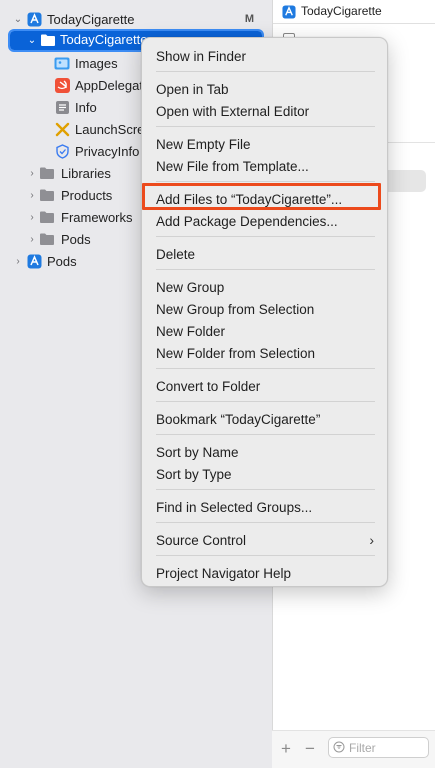 The image size is (435, 768). Describe the element at coordinates (201, 540) in the screenshot. I see `menu-item-label: Source Control` at that location.